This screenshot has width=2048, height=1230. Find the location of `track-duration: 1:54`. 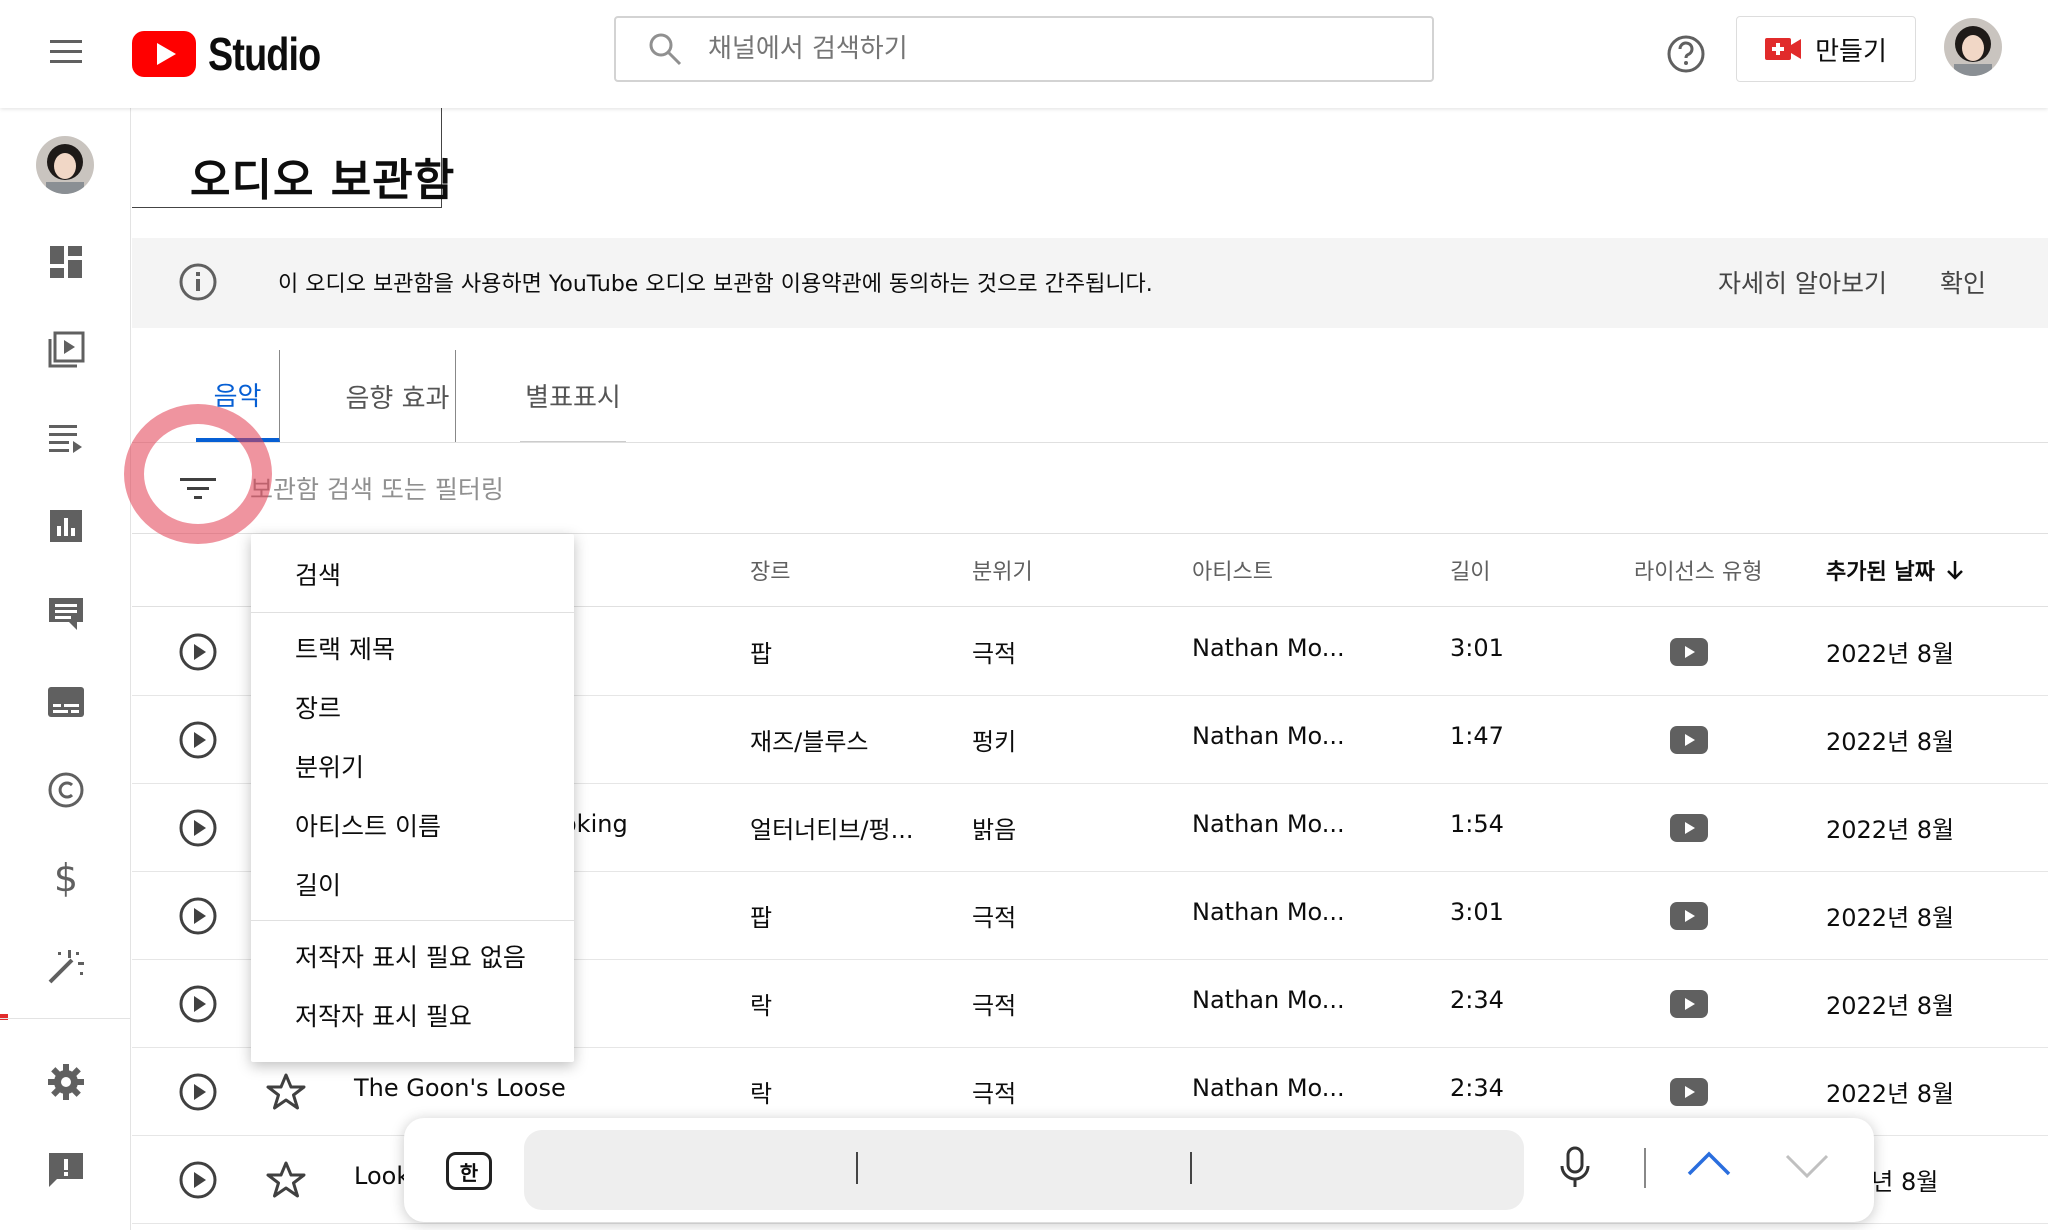

track-duration: 1:54 is located at coordinates (1477, 824).